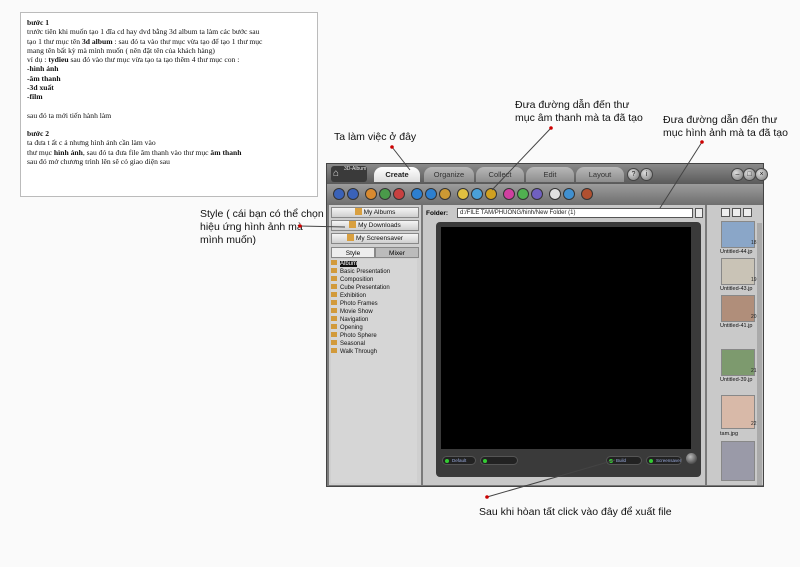 This screenshot has width=800, height=567. Describe the element at coordinates (35, 97) in the screenshot. I see `folder-item: -film` at that location.